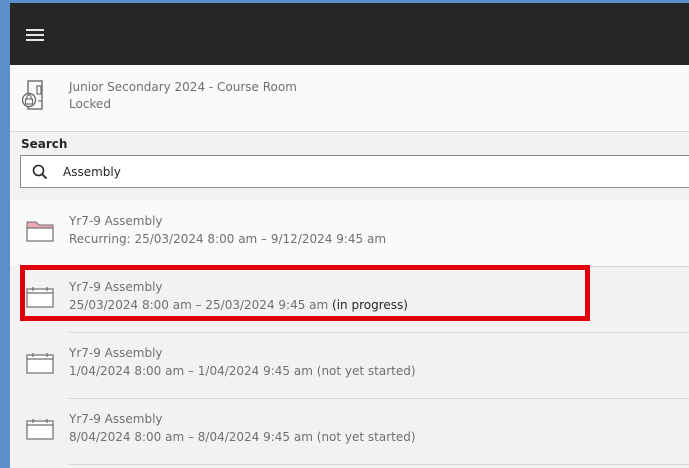  What do you see at coordinates (32, 95) in the screenshot?
I see `locked-door-icon` at bounding box center [32, 95].